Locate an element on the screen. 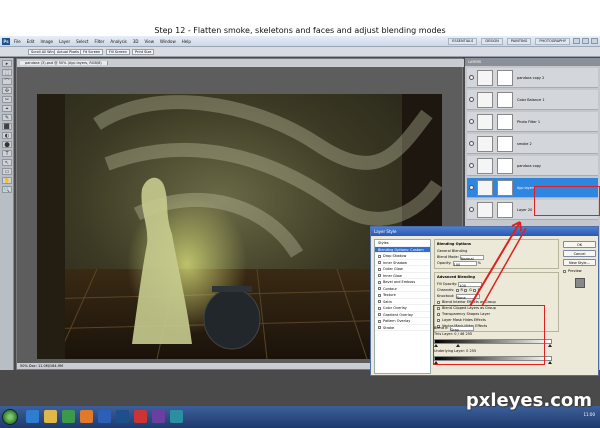  taskbar-icon-app8 is located at coordinates (158, 416).